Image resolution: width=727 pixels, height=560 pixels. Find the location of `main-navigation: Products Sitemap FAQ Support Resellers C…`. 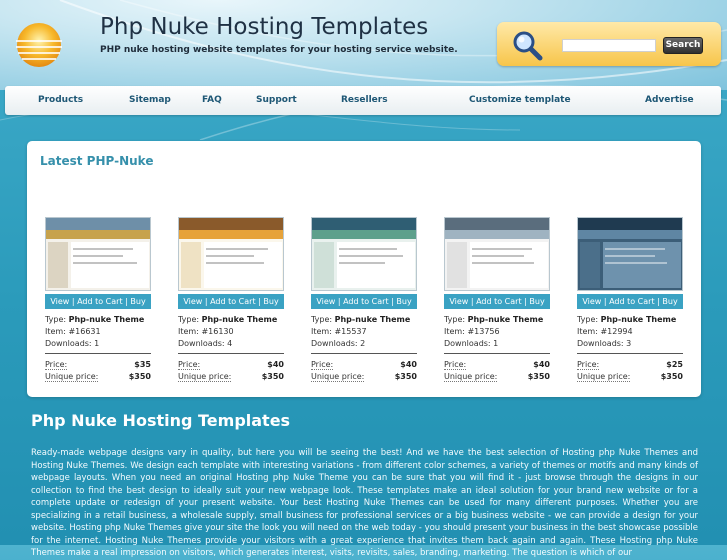

main-navigation: Products Sitemap FAQ Support Resellers C… is located at coordinates (363, 100).